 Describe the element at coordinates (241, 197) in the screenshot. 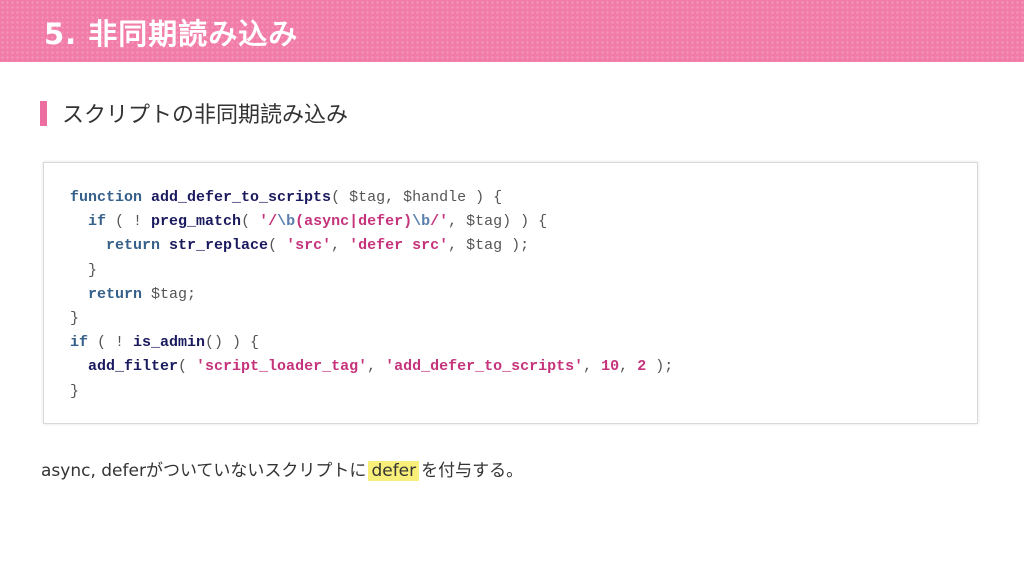

I see `code-token: add_defer_to_scripts` at that location.